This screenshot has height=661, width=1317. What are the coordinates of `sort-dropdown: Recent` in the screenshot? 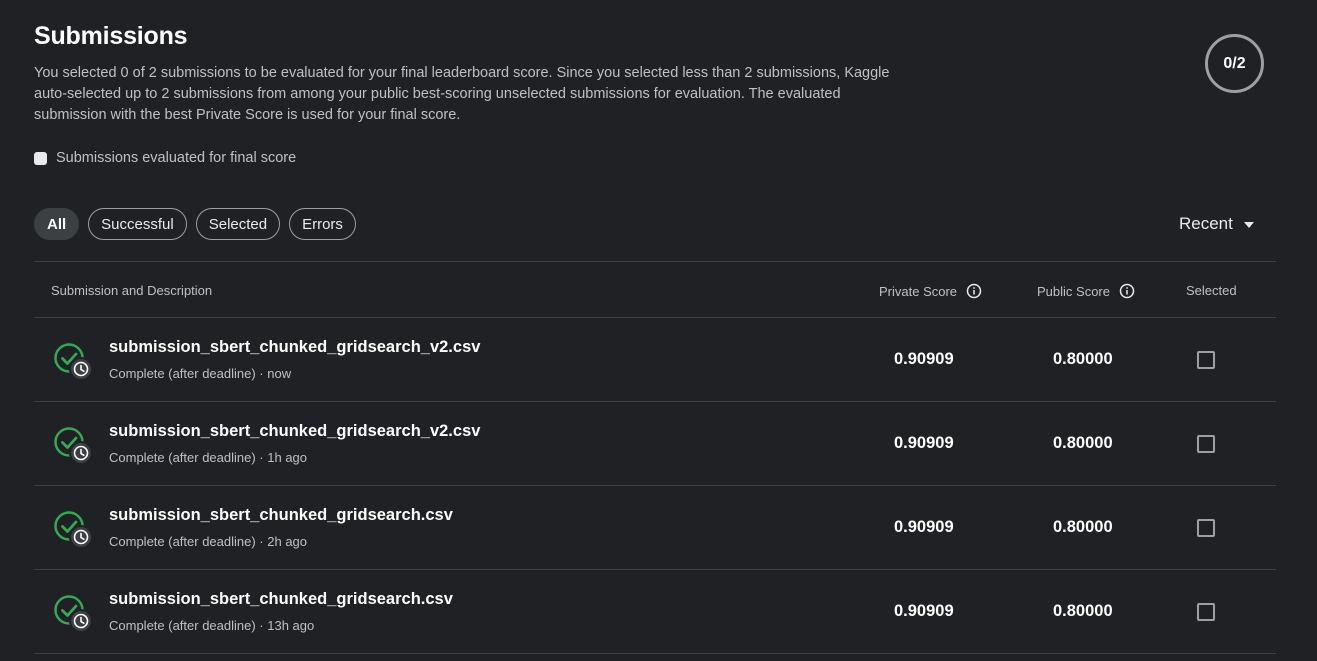 It's located at (1216, 224).